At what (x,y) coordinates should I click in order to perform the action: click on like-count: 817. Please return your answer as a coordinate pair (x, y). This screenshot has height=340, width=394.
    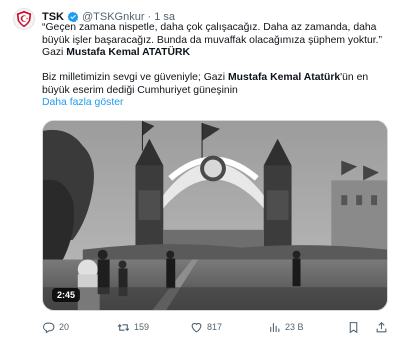
    Looking at the image, I should click on (215, 327).